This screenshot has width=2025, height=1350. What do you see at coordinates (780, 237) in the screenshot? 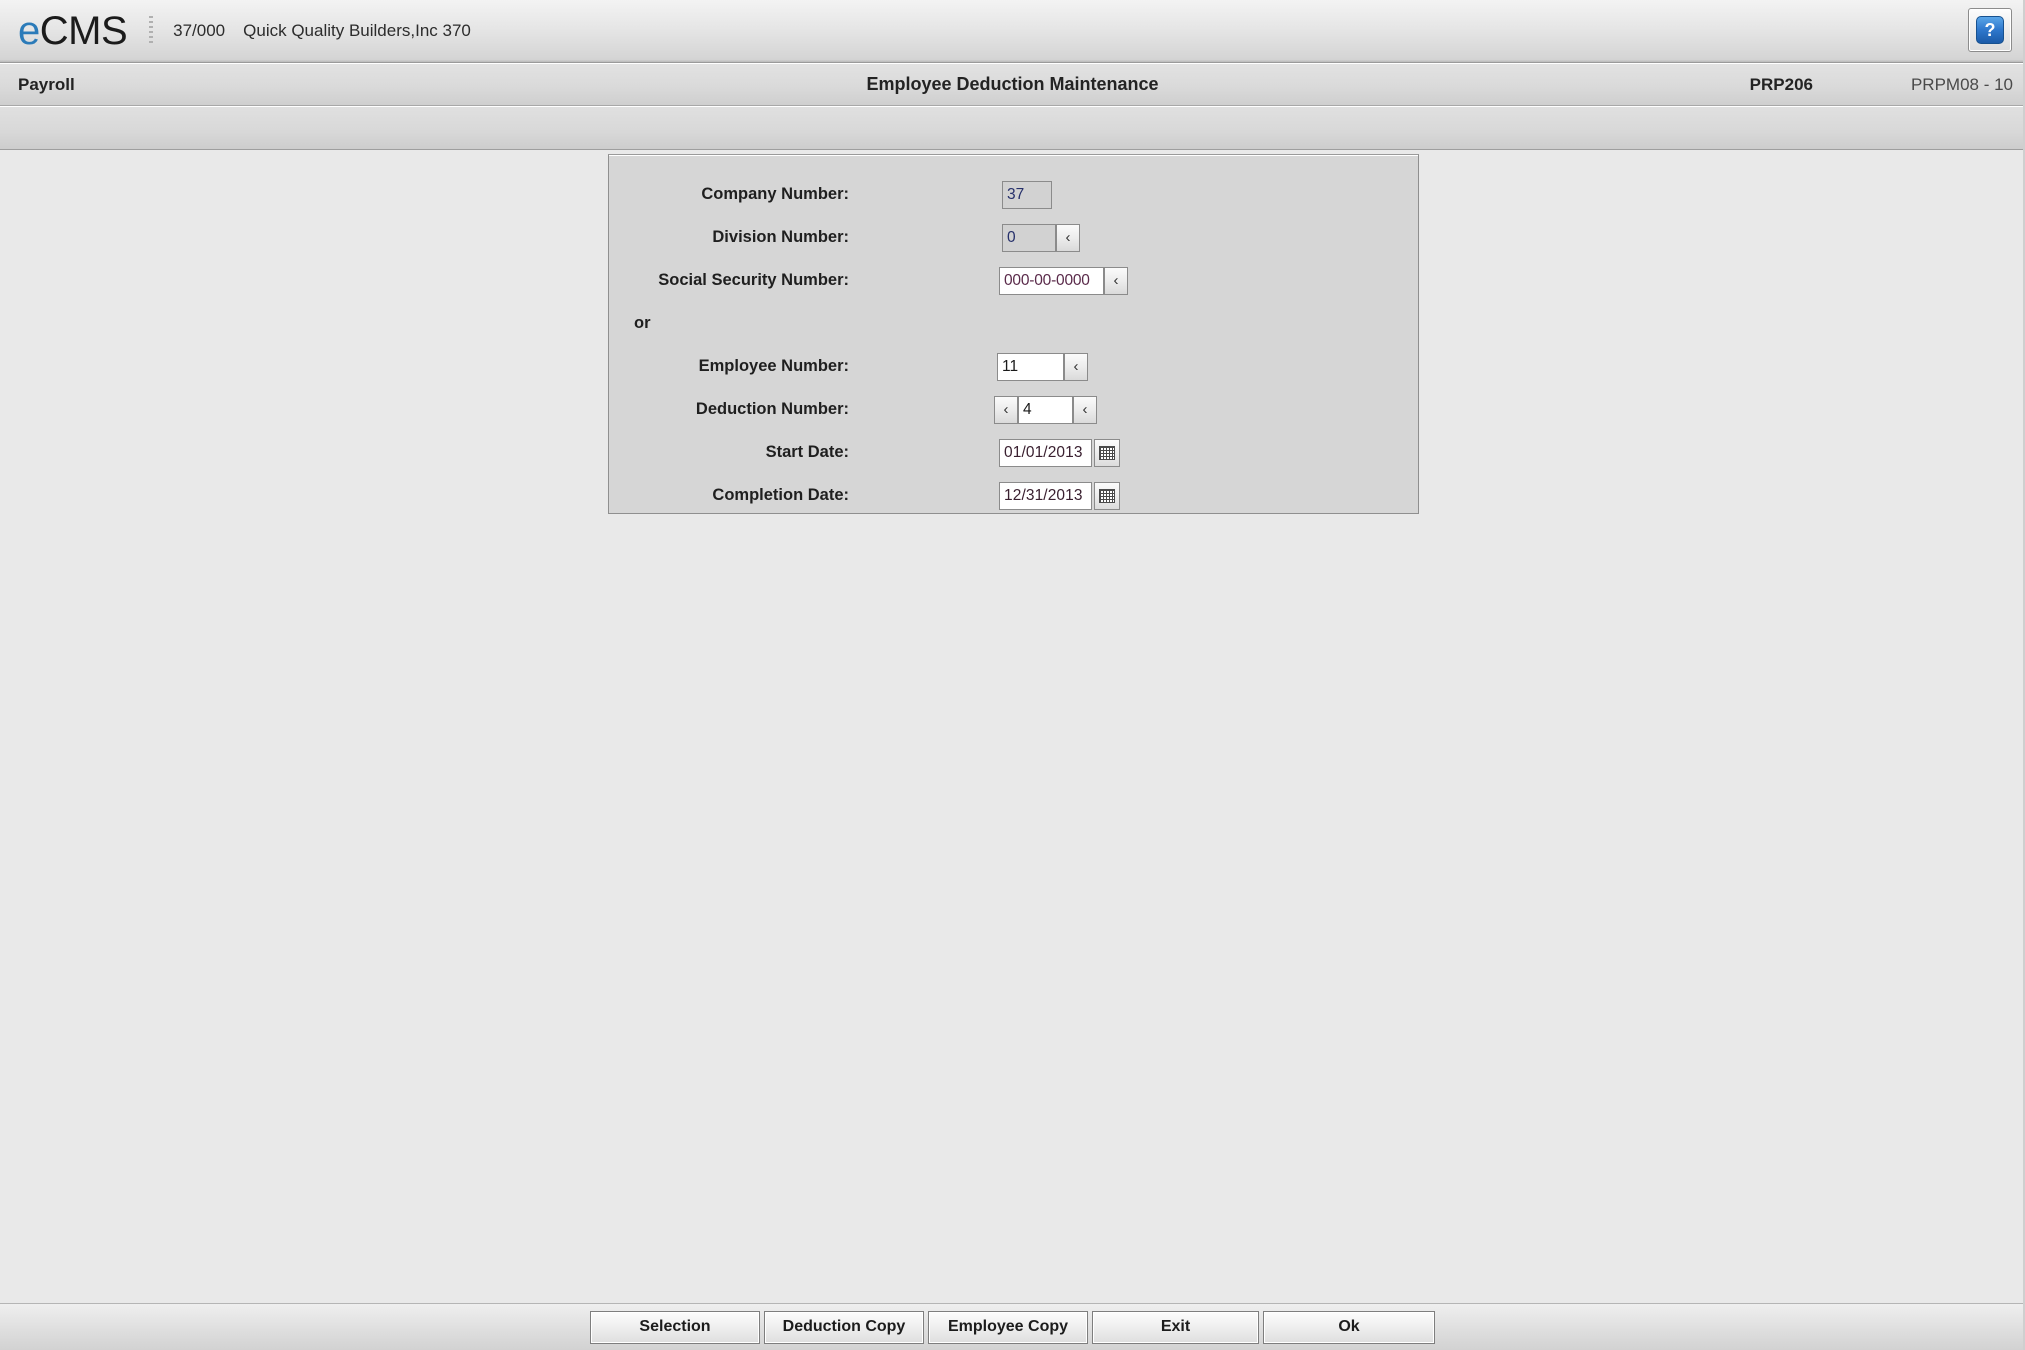
I see `form-field-division-number-label: Division Number:` at bounding box center [780, 237].